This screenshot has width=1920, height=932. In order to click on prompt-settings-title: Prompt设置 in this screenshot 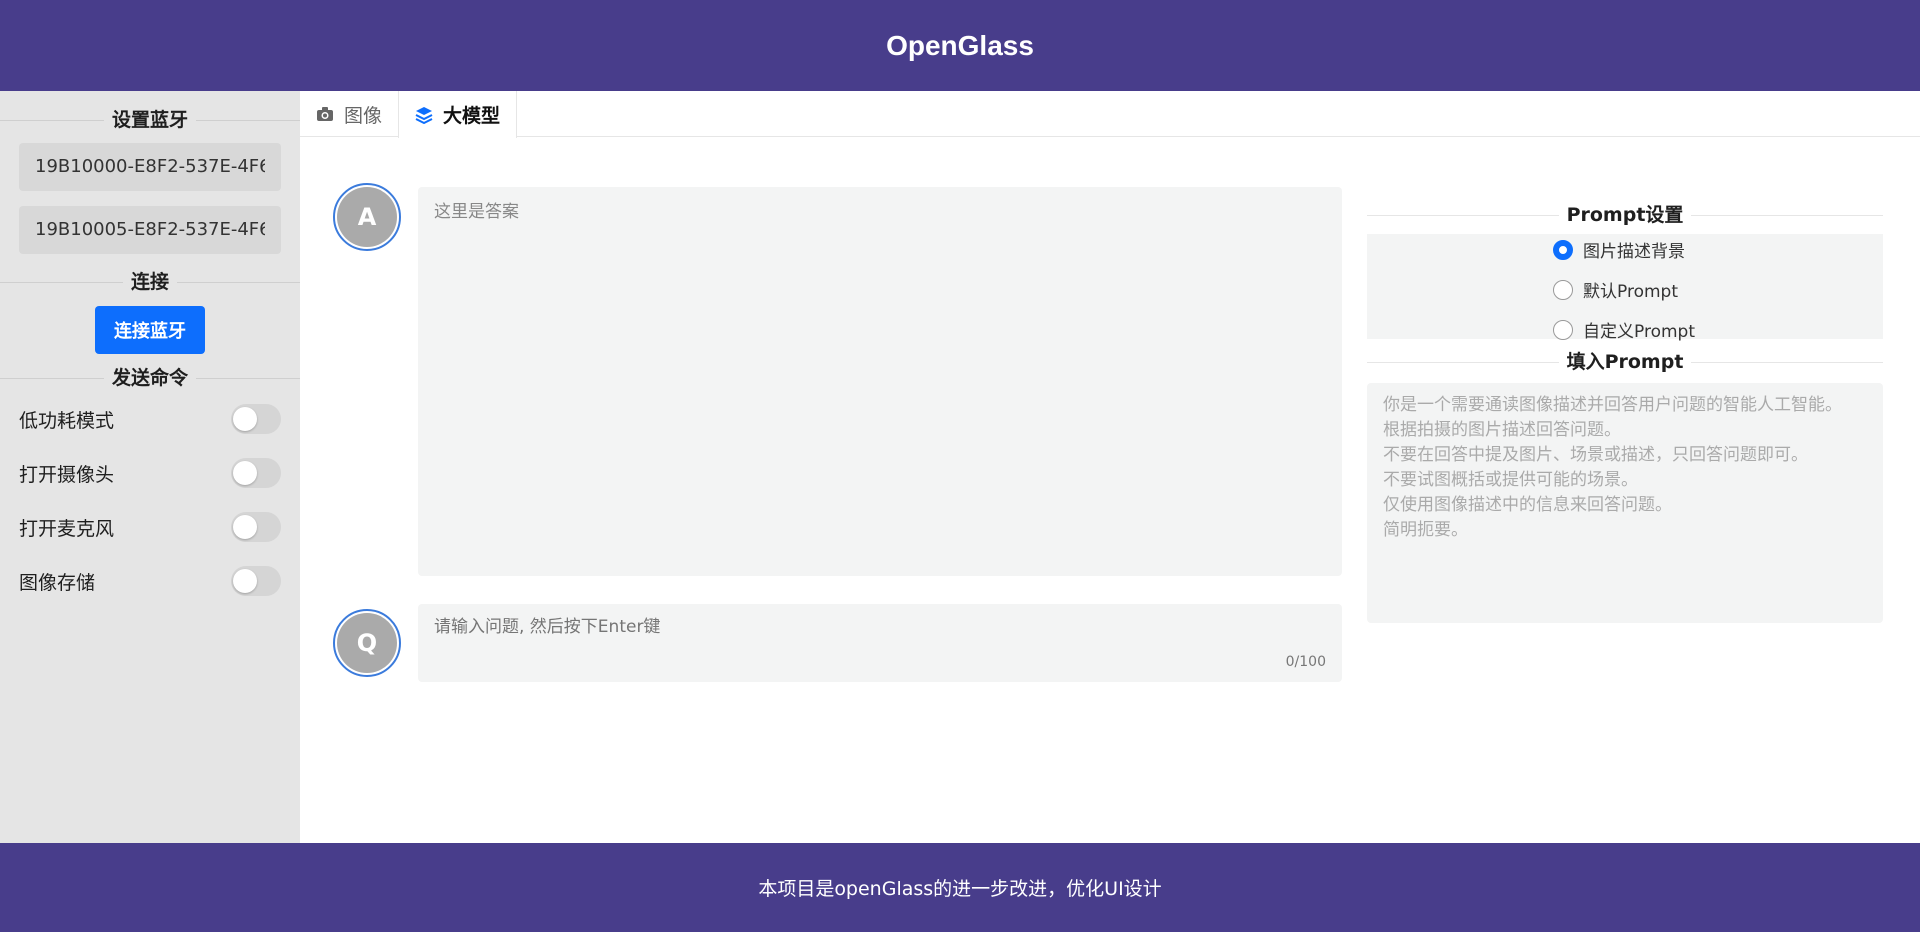, I will do `click(1625, 215)`.